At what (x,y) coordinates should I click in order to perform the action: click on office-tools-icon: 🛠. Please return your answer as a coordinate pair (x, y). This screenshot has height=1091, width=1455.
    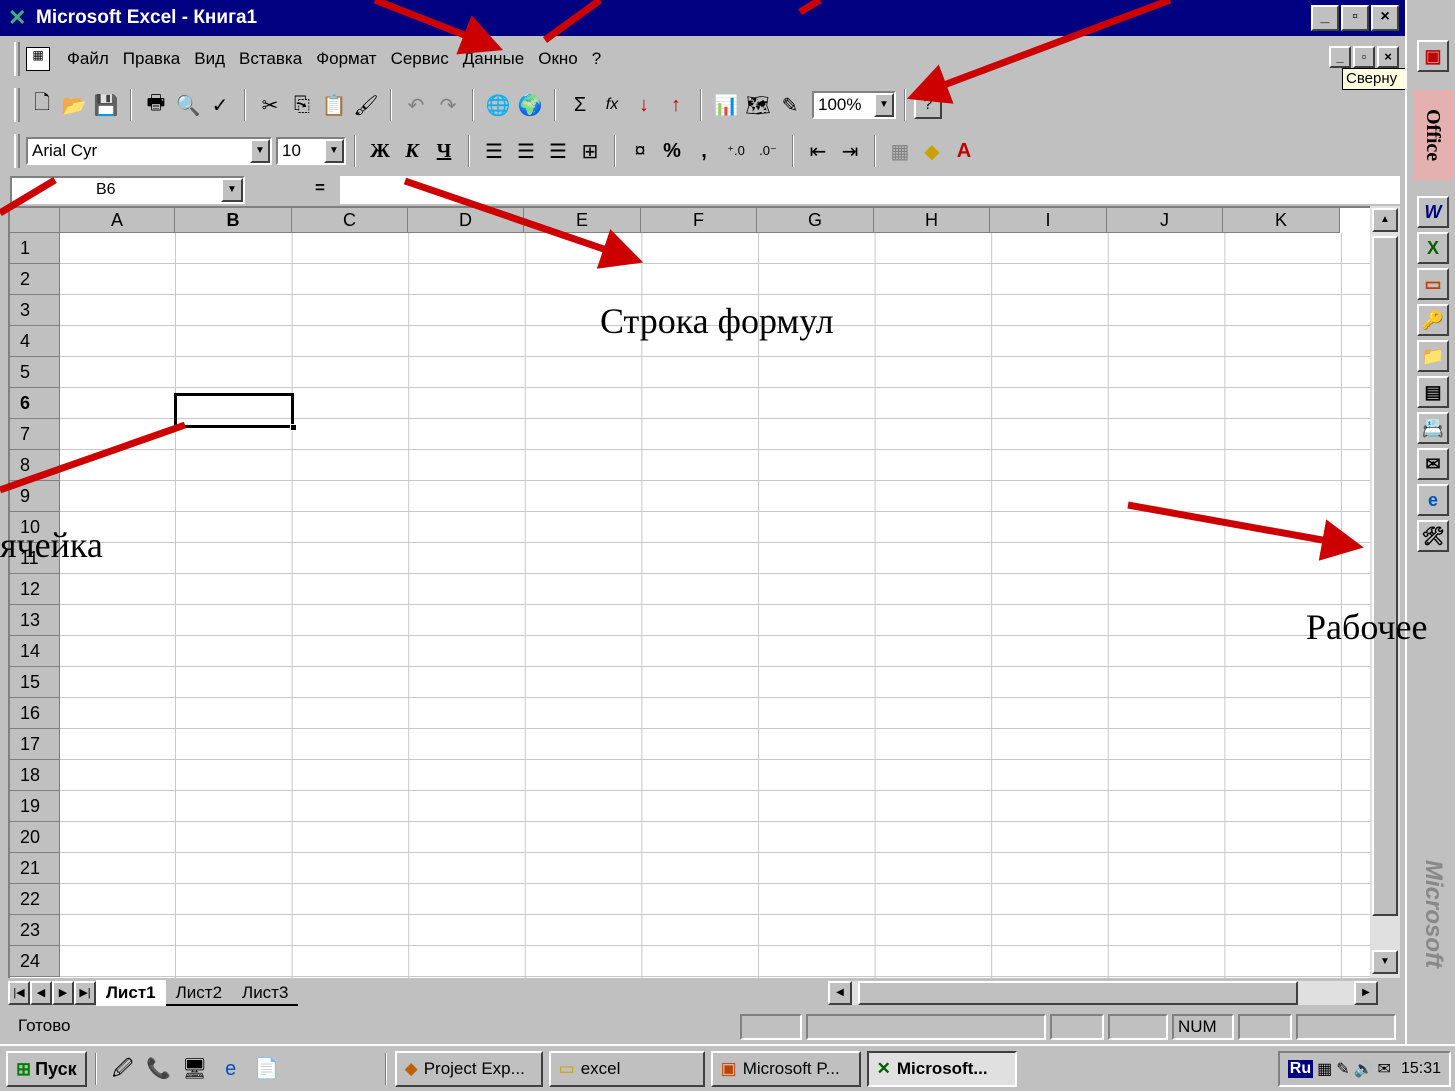
    Looking at the image, I should click on (1433, 536).